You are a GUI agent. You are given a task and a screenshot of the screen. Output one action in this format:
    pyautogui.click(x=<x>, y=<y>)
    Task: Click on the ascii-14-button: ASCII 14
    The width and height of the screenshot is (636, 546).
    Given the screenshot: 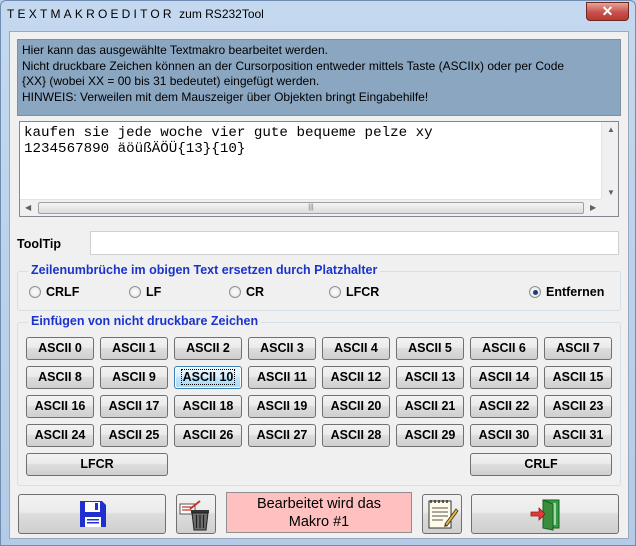 What is the action you would take?
    pyautogui.click(x=504, y=377)
    